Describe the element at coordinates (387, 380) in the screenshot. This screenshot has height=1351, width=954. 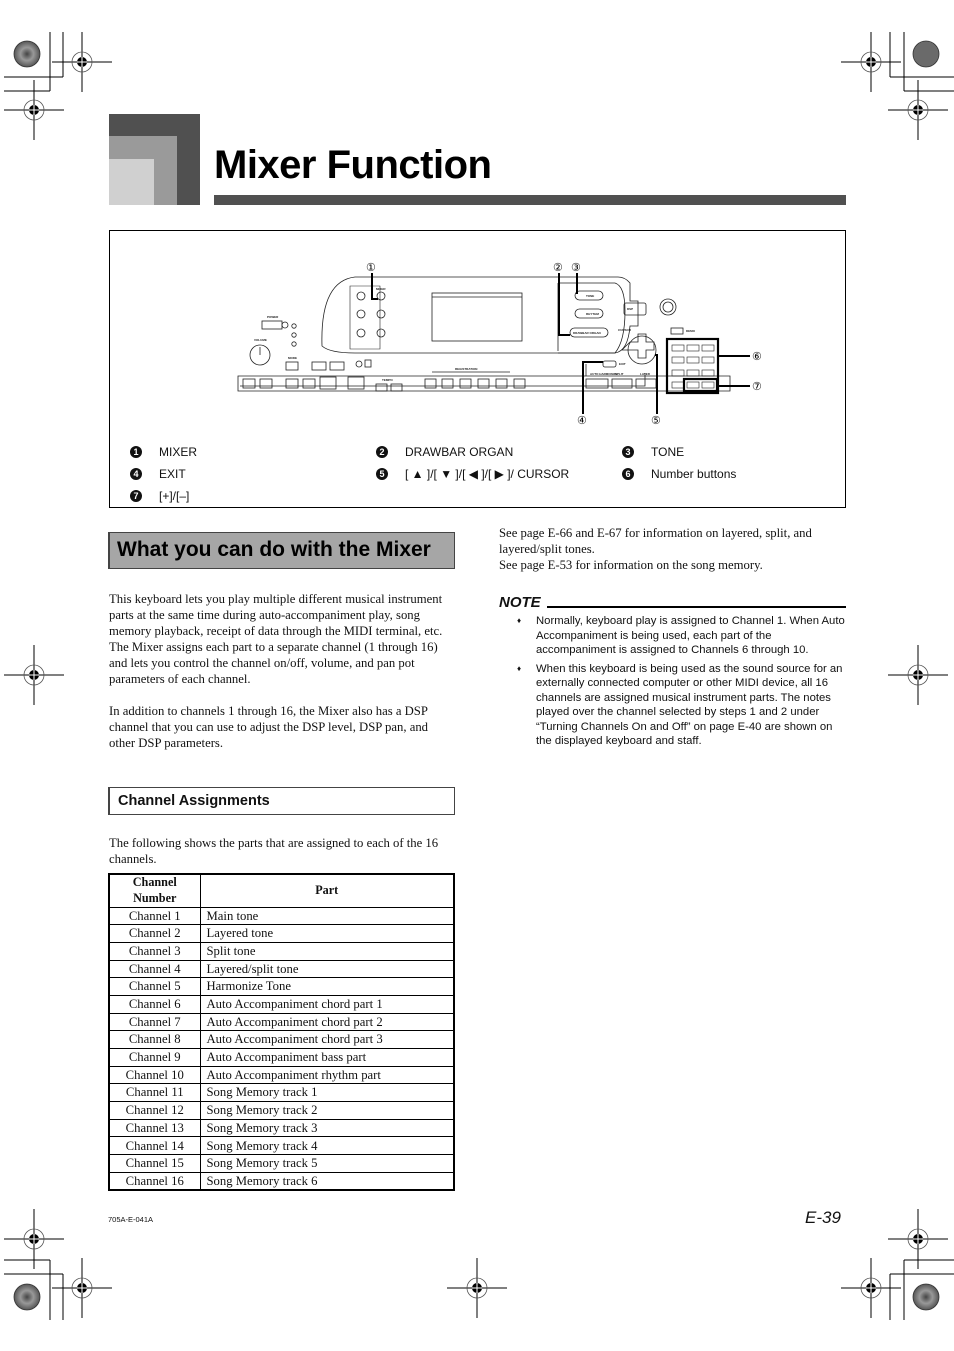
I see `tempo-label: TEMPO` at that location.